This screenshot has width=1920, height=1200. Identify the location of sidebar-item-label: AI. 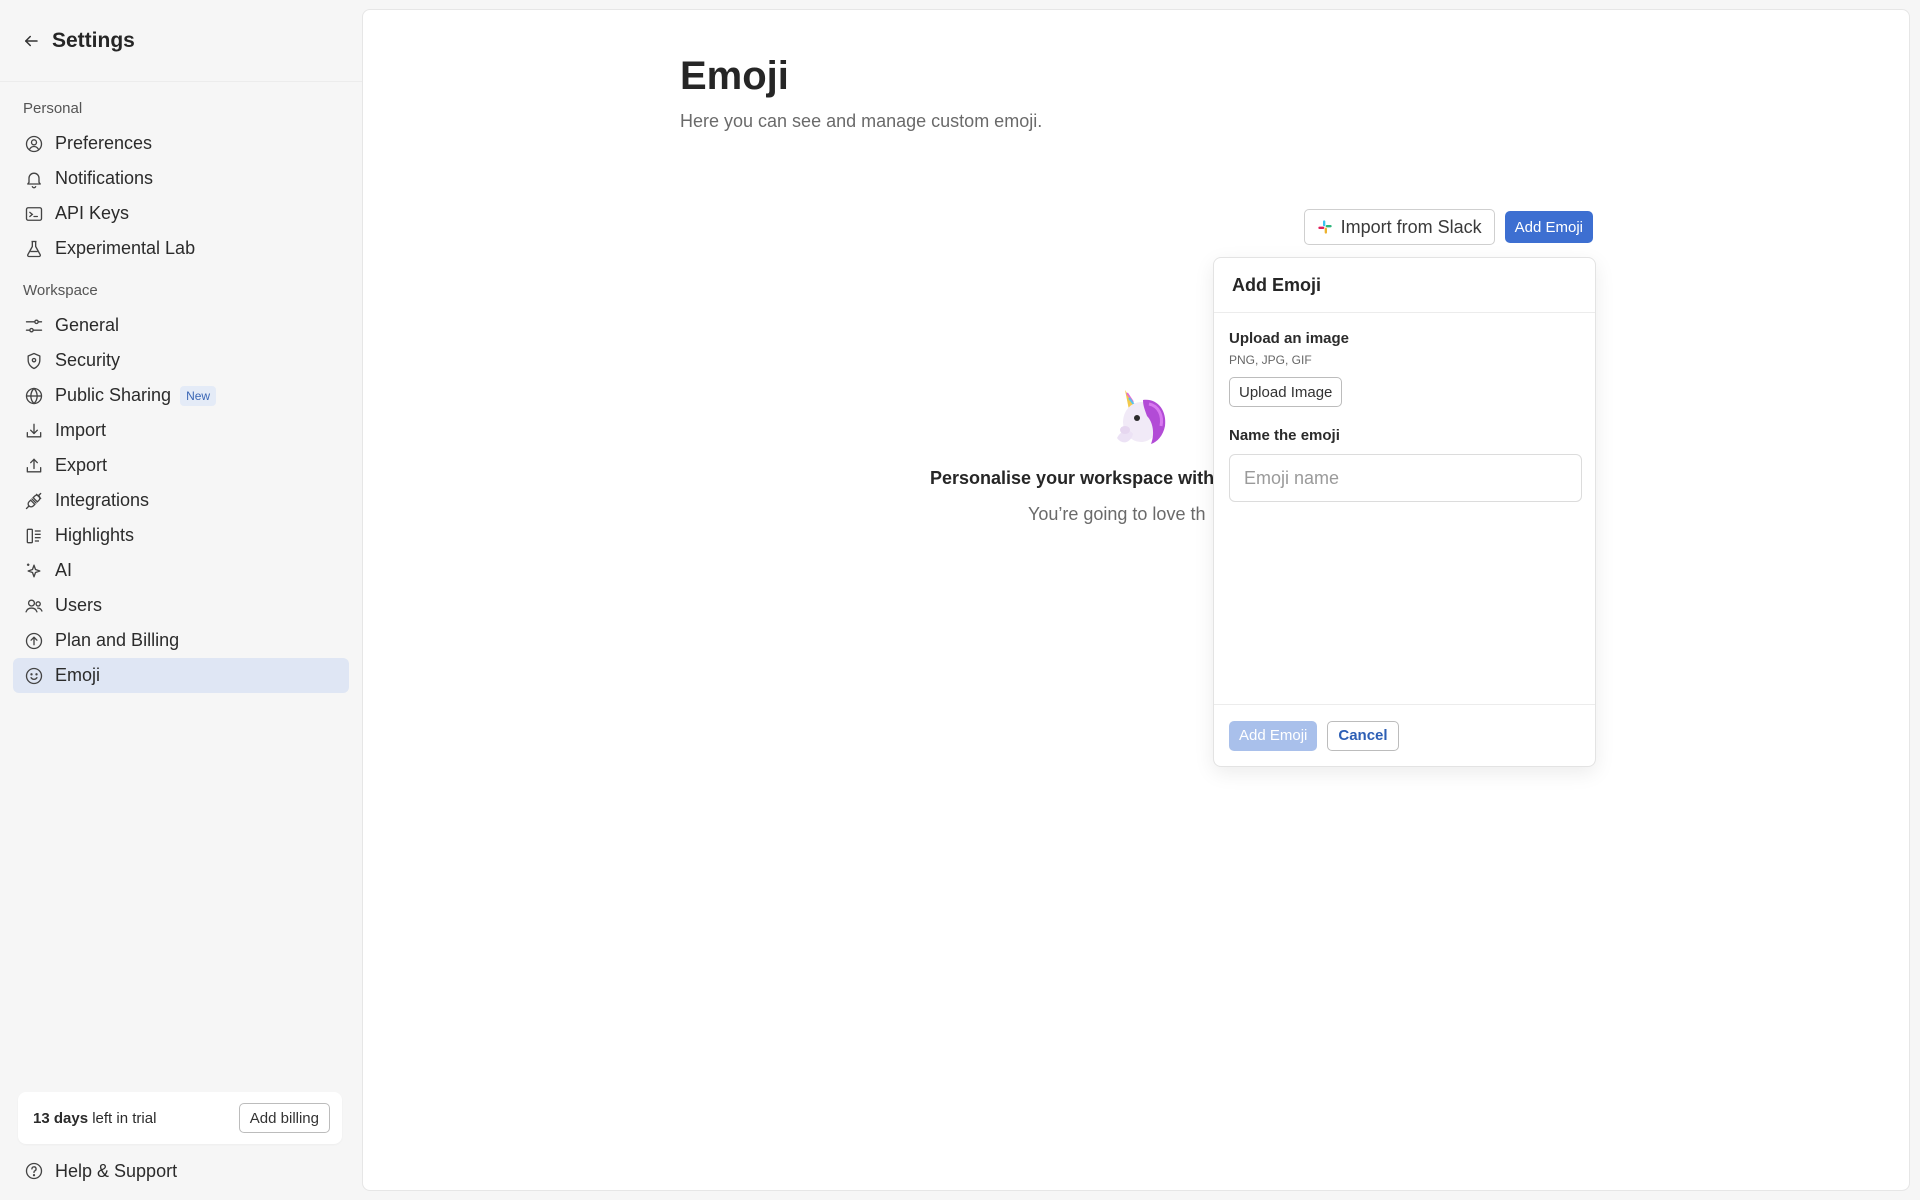
(64, 570).